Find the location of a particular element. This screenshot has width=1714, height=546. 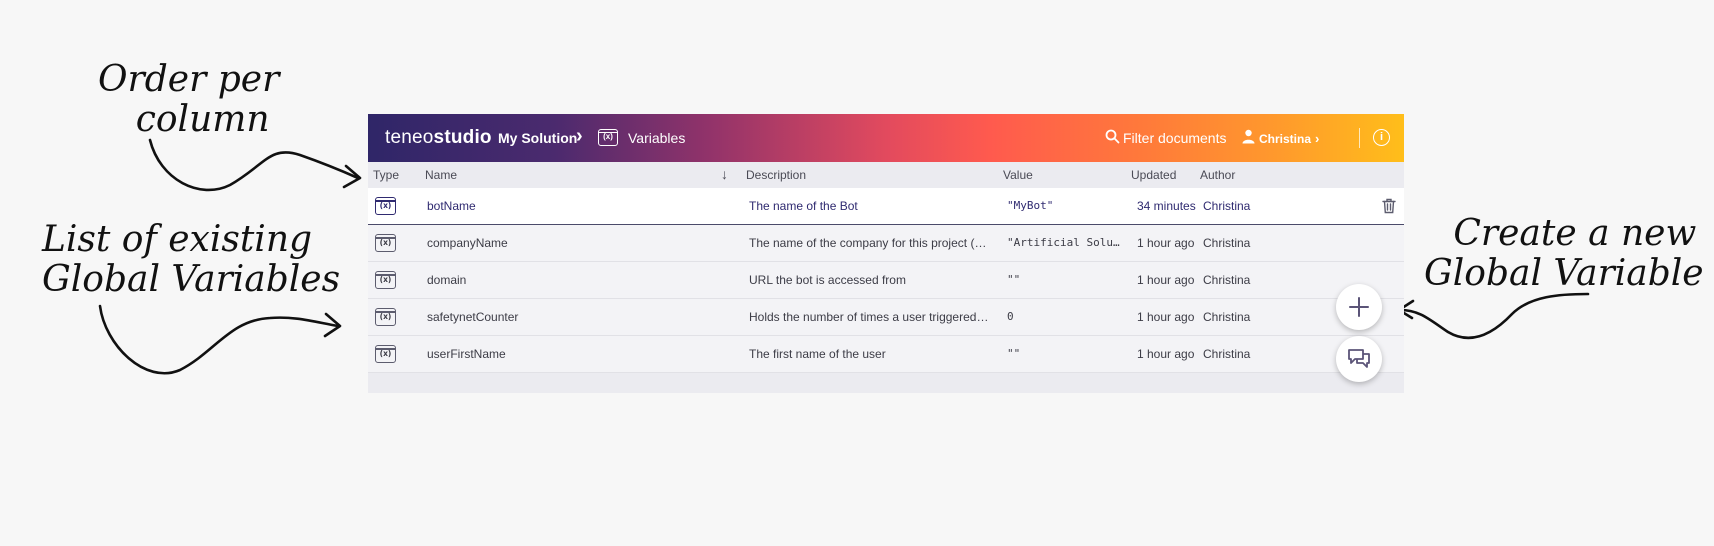

user-icon is located at coordinates (1248, 136).